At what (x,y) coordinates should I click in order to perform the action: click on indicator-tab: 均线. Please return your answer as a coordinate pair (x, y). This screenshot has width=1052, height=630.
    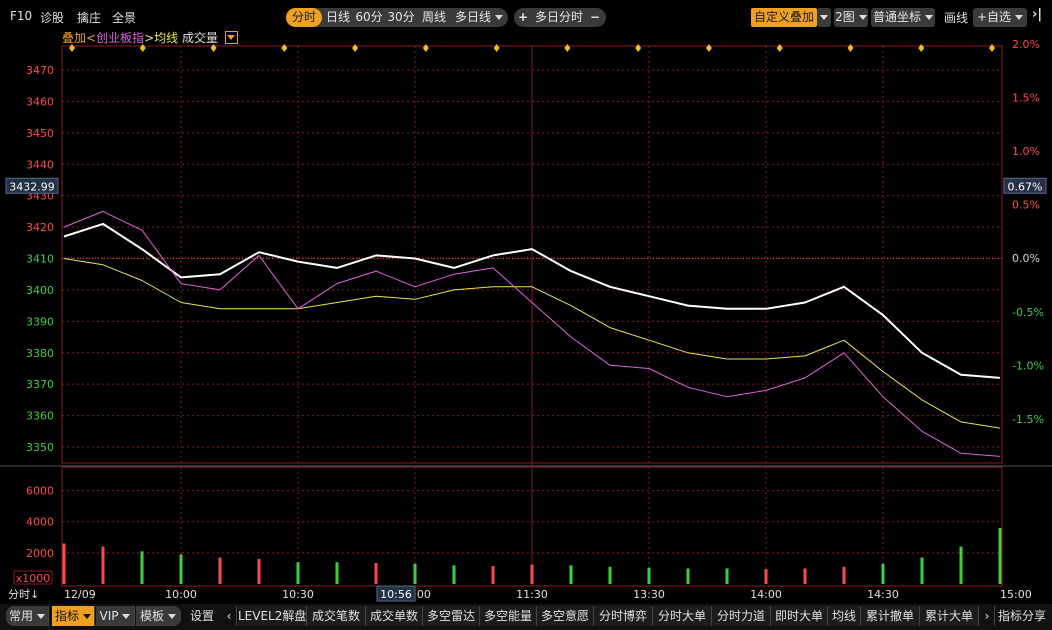
    Looking at the image, I should click on (844, 616).